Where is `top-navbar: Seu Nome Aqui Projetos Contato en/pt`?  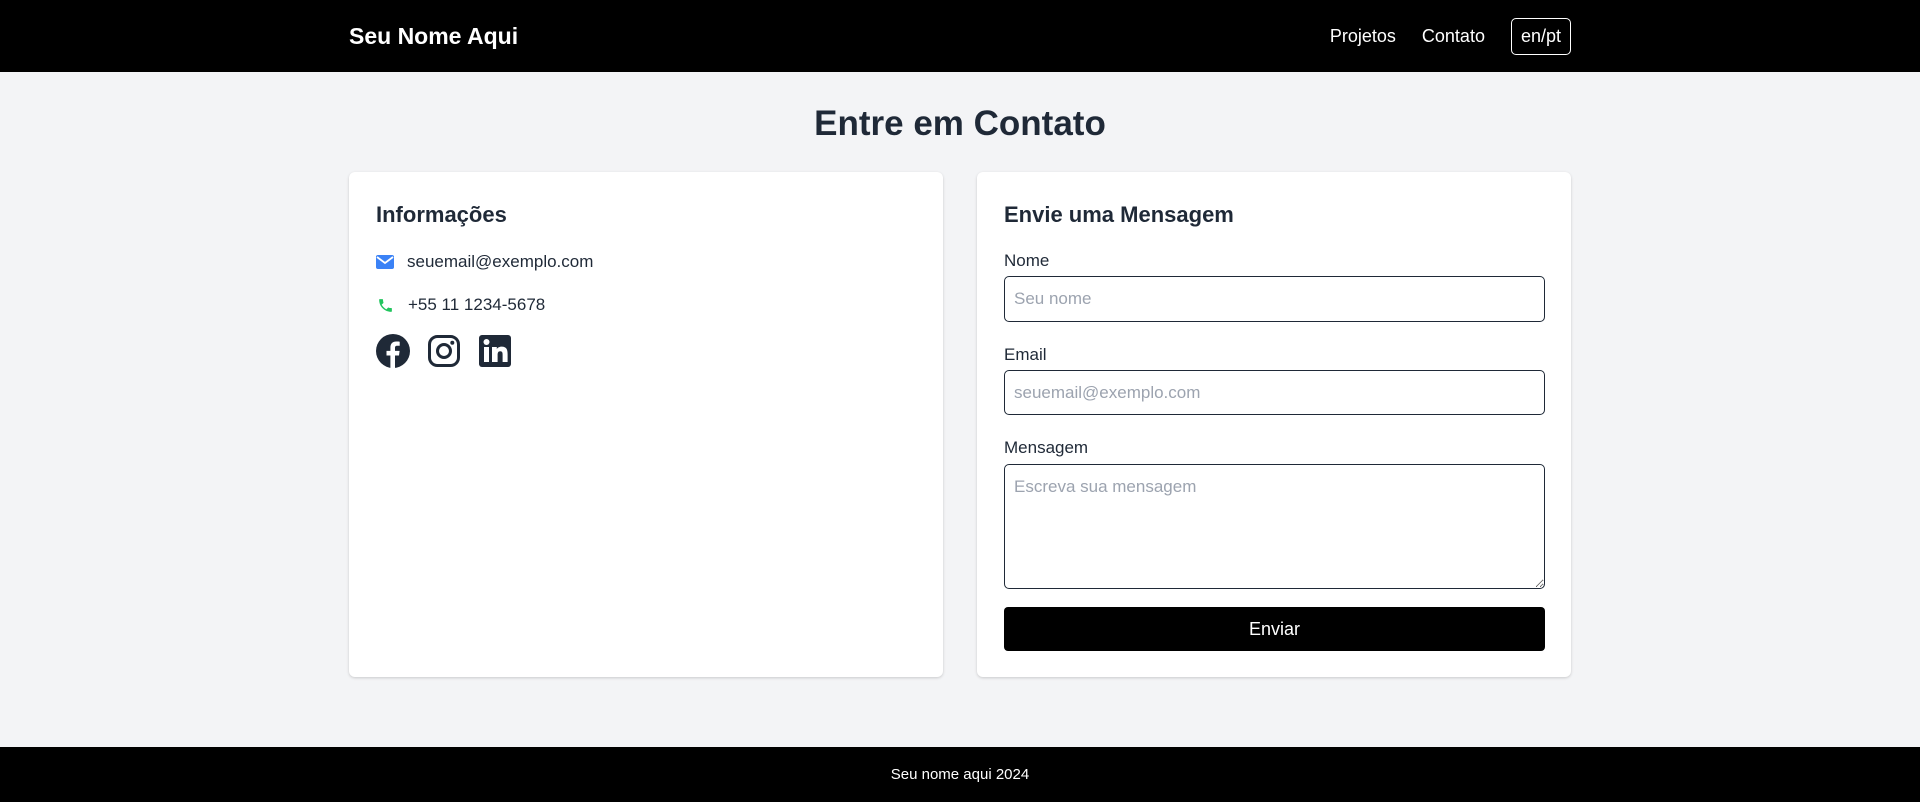 top-navbar: Seu Nome Aqui Projetos Contato en/pt is located at coordinates (960, 36).